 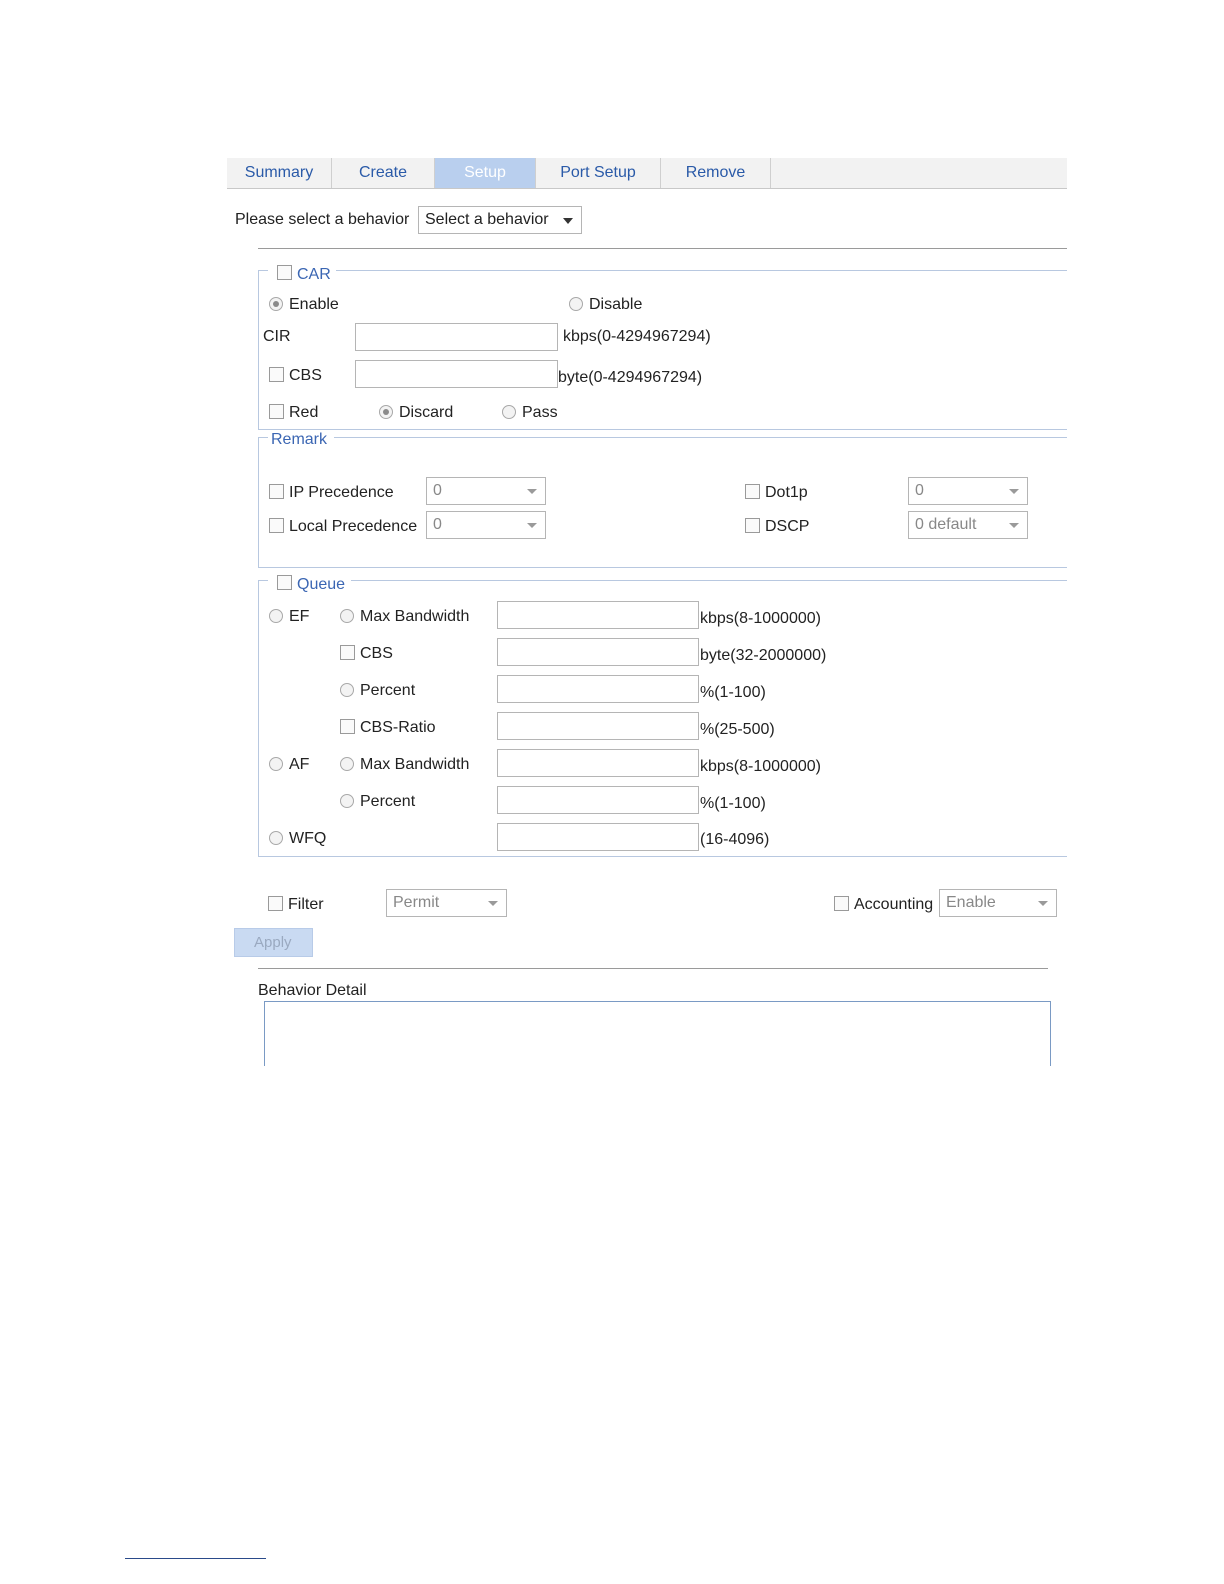 I want to click on ef-cbs-checkbox, so click(x=347, y=652).